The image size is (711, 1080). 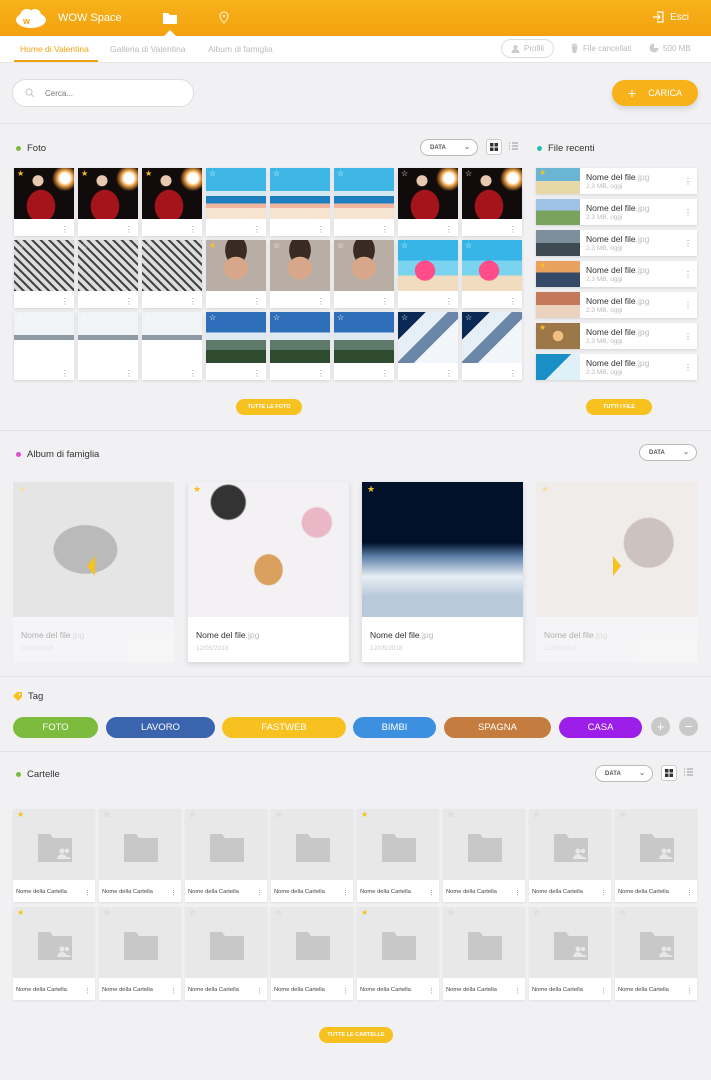 What do you see at coordinates (54, 49) in the screenshot?
I see `tab-home: Home di Valentina` at bounding box center [54, 49].